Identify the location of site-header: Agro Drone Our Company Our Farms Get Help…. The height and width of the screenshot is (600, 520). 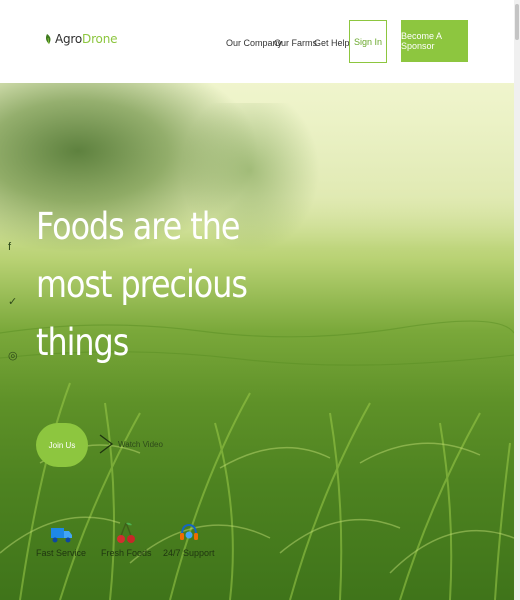
(257, 41).